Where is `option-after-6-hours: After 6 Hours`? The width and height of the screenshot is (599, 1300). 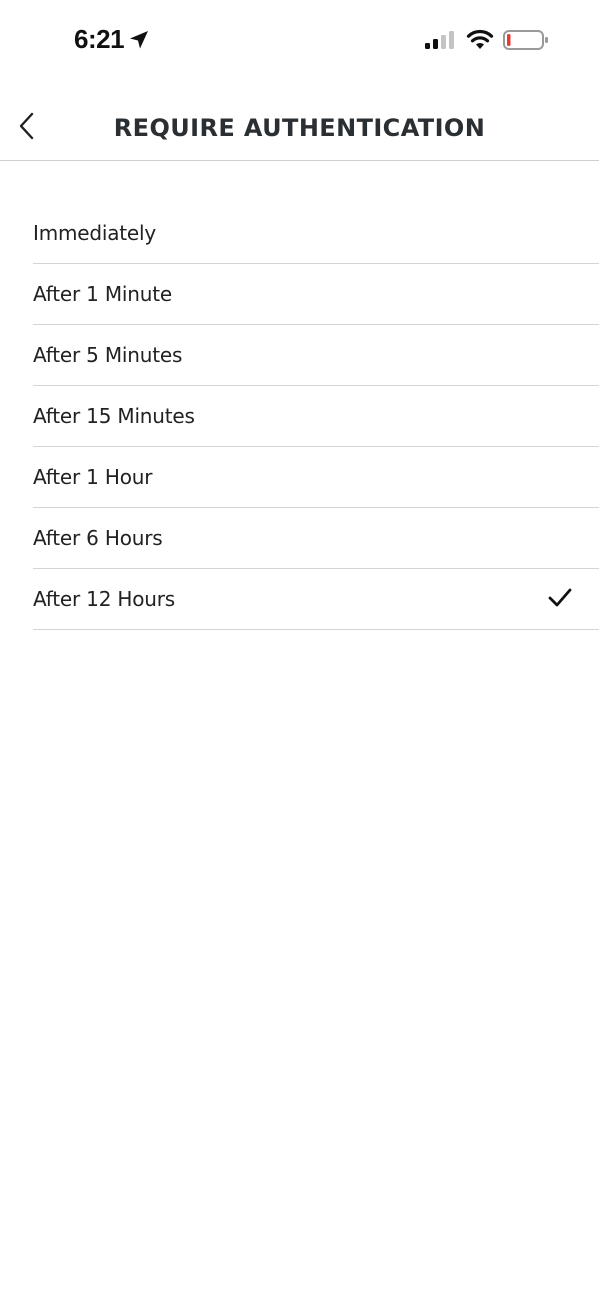
option-after-6-hours: After 6 Hours is located at coordinates (316, 538).